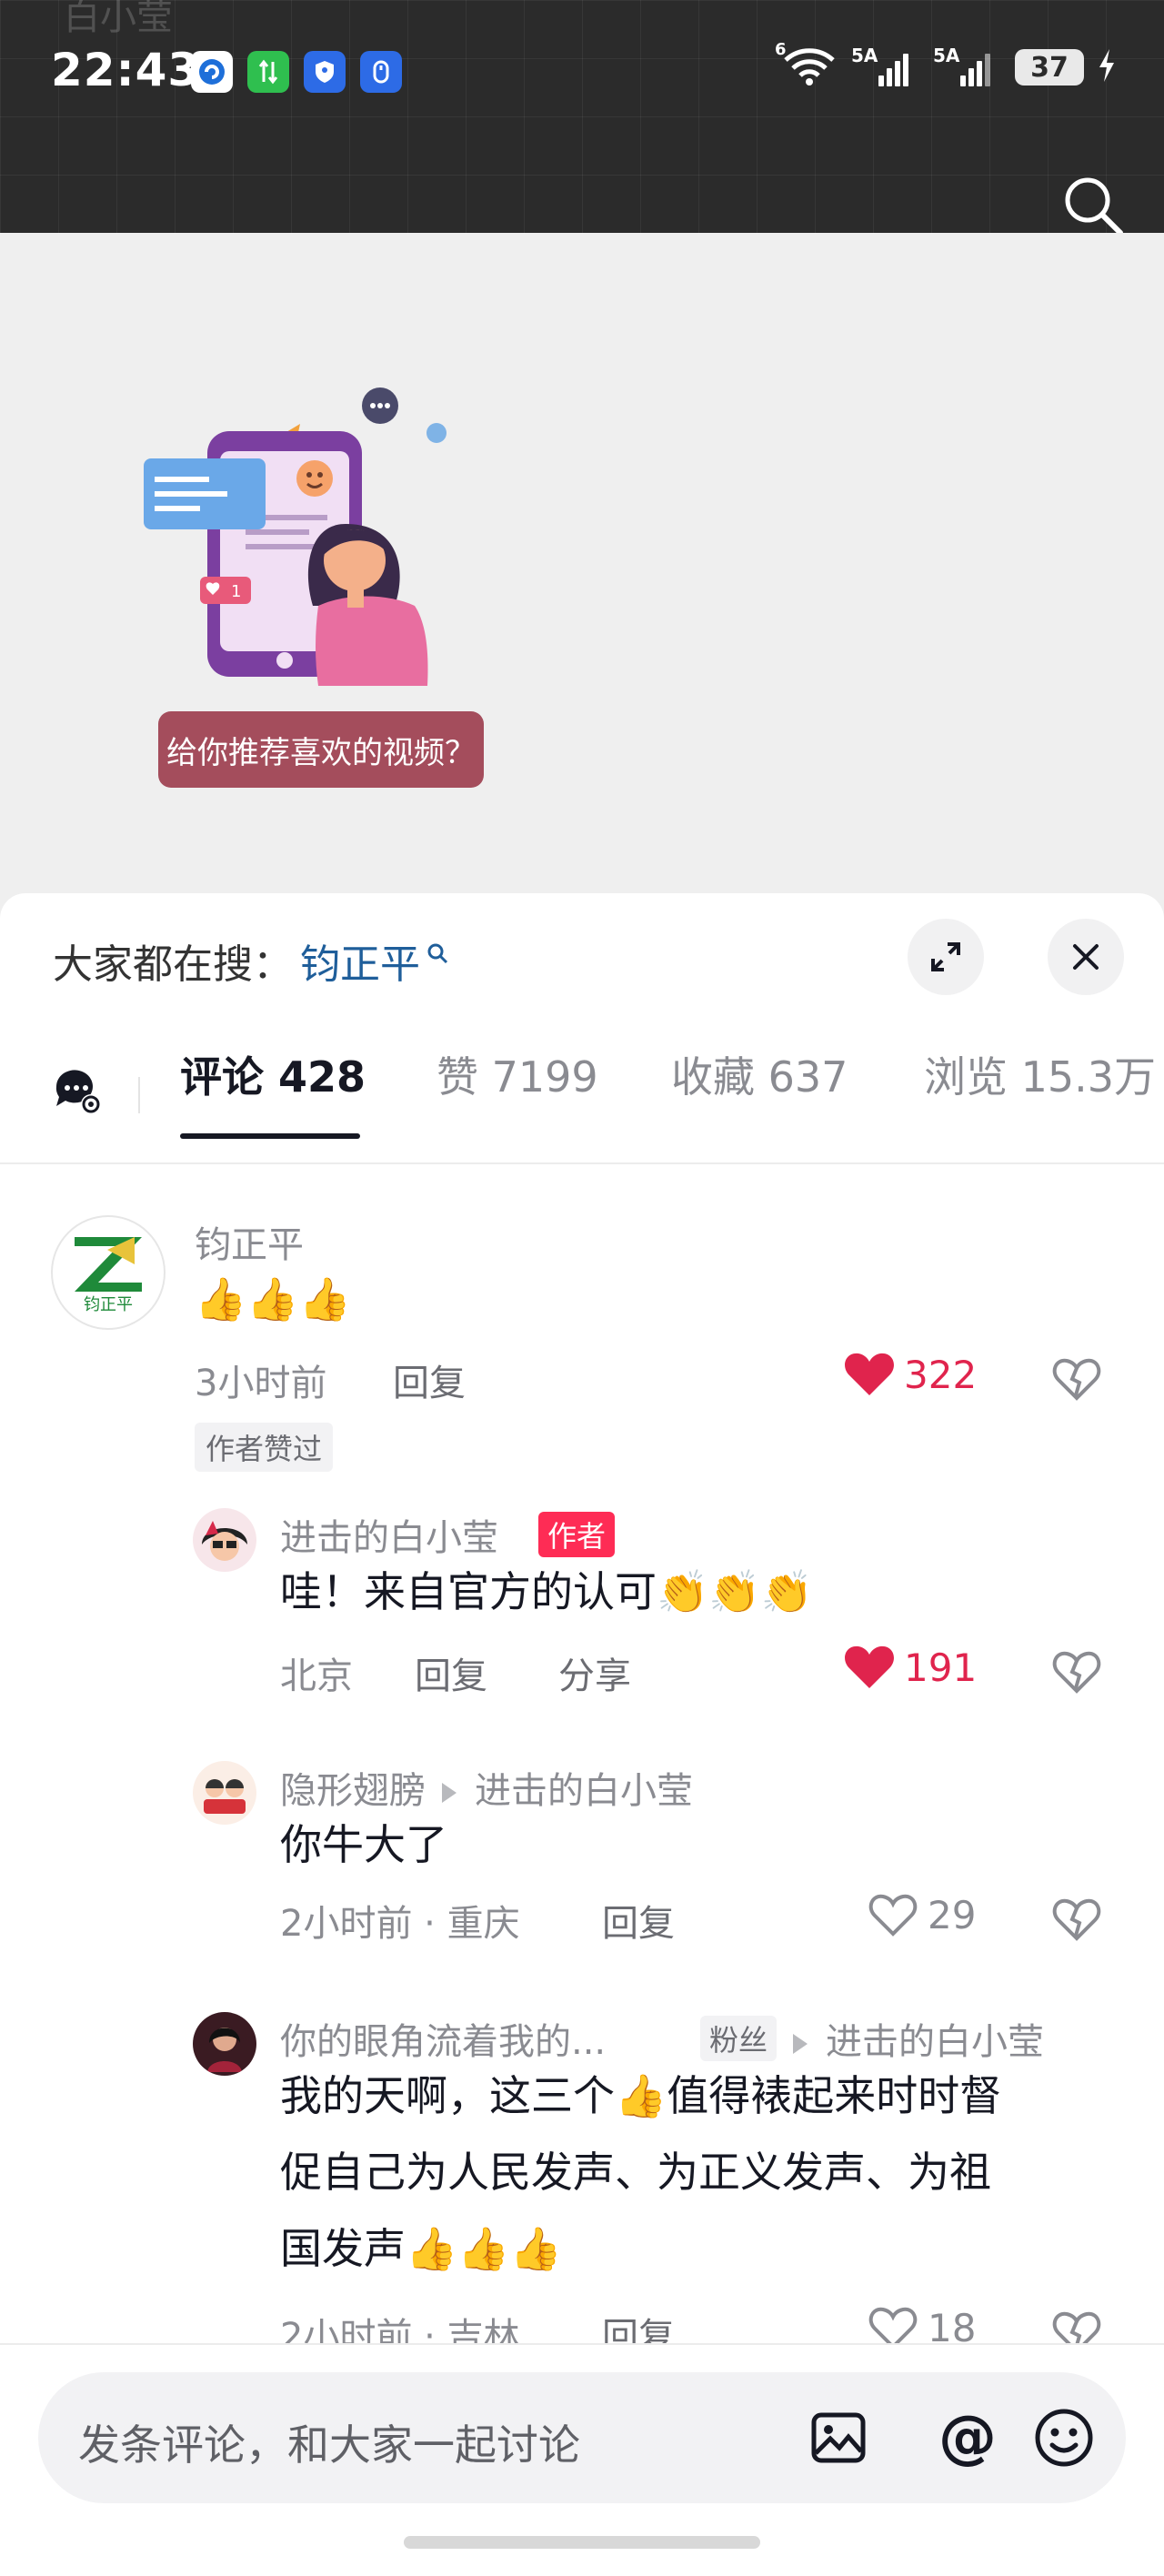 The width and height of the screenshot is (1164, 2576). I want to click on active-tab-underline, so click(270, 1136).